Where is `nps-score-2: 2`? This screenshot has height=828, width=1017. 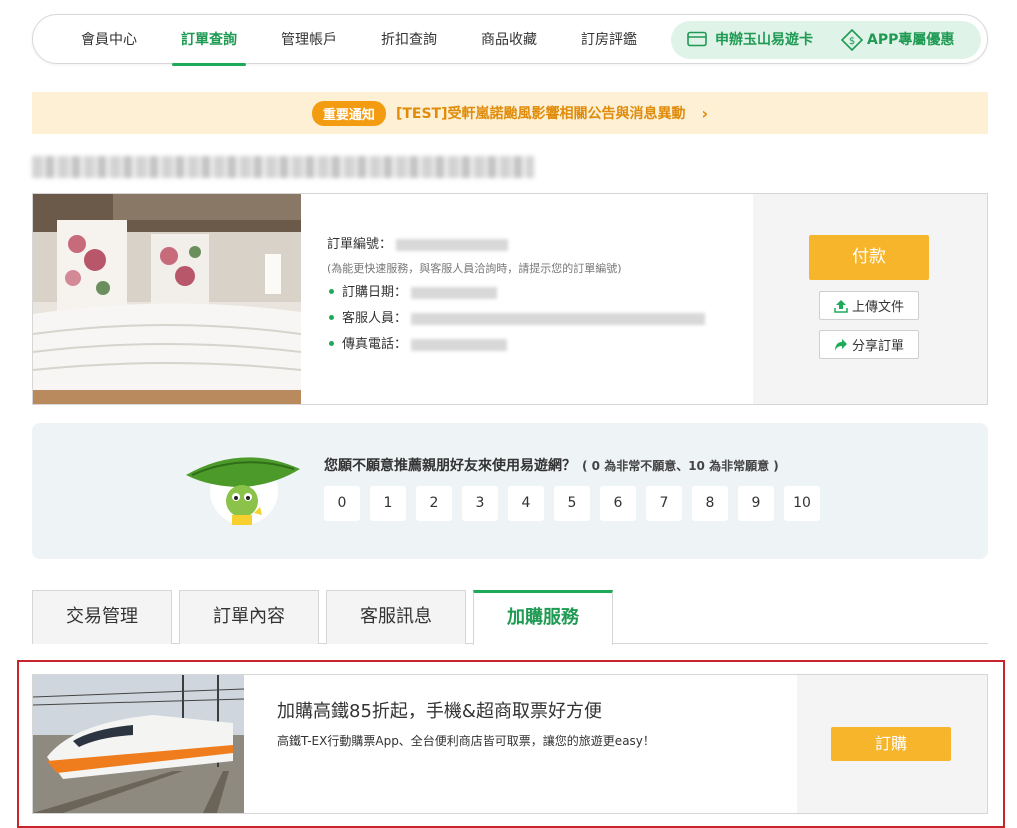 nps-score-2: 2 is located at coordinates (434, 503).